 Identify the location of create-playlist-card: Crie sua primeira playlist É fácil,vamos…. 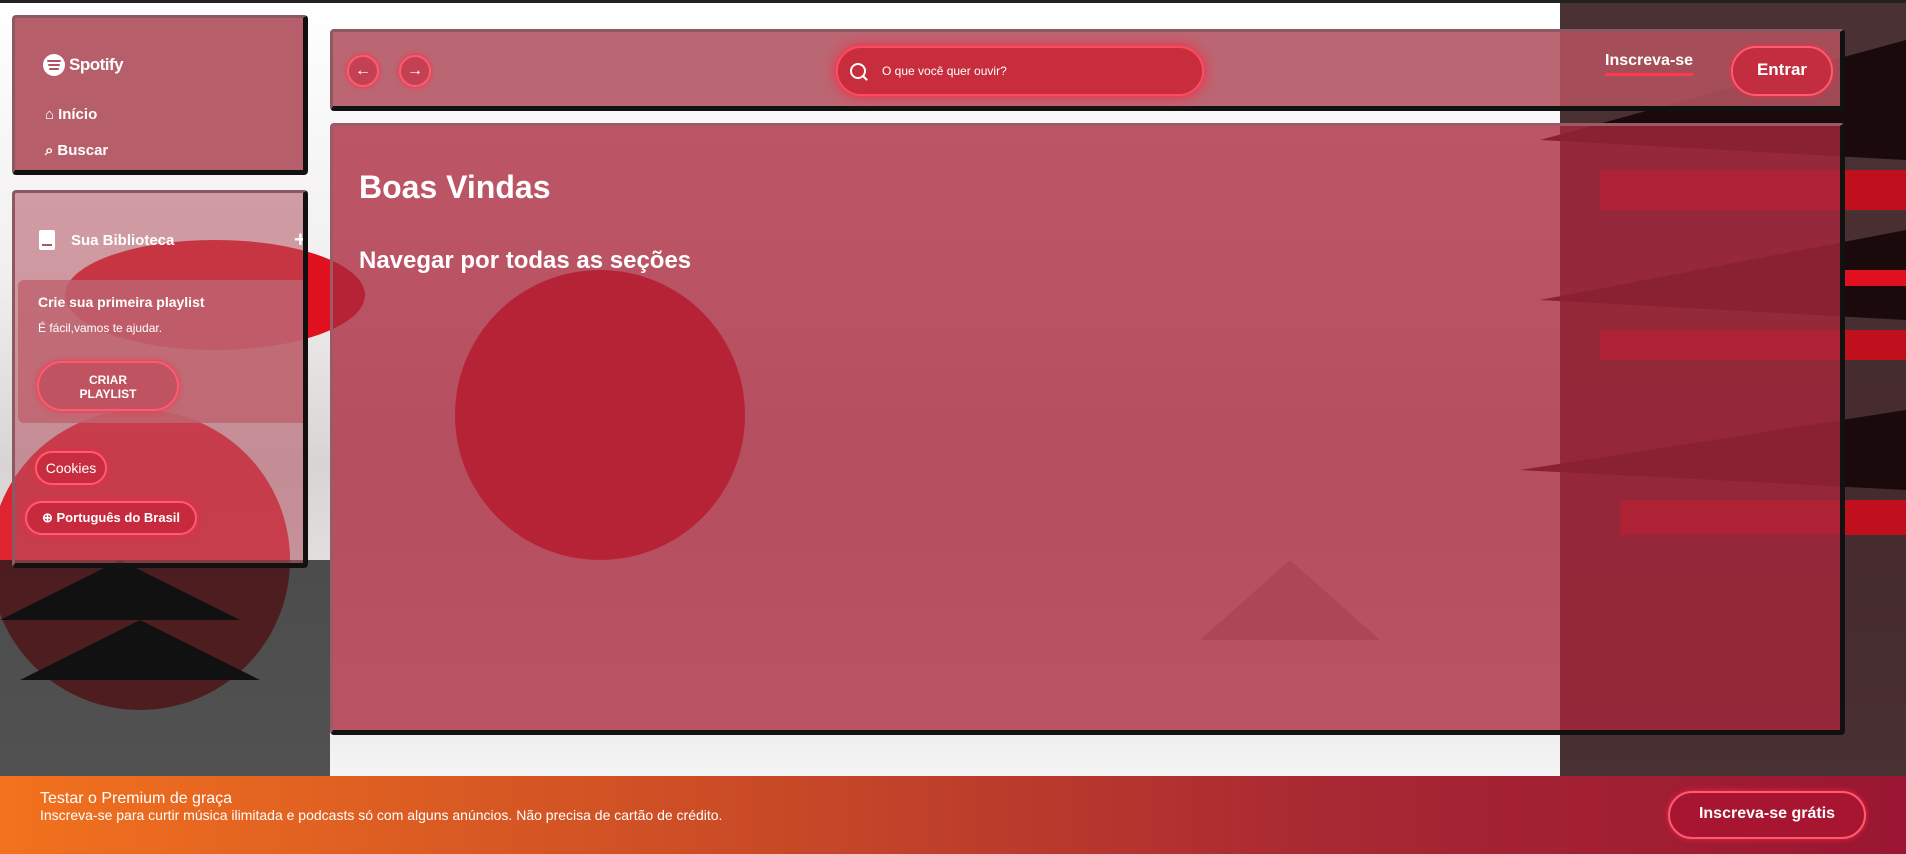
(160, 351).